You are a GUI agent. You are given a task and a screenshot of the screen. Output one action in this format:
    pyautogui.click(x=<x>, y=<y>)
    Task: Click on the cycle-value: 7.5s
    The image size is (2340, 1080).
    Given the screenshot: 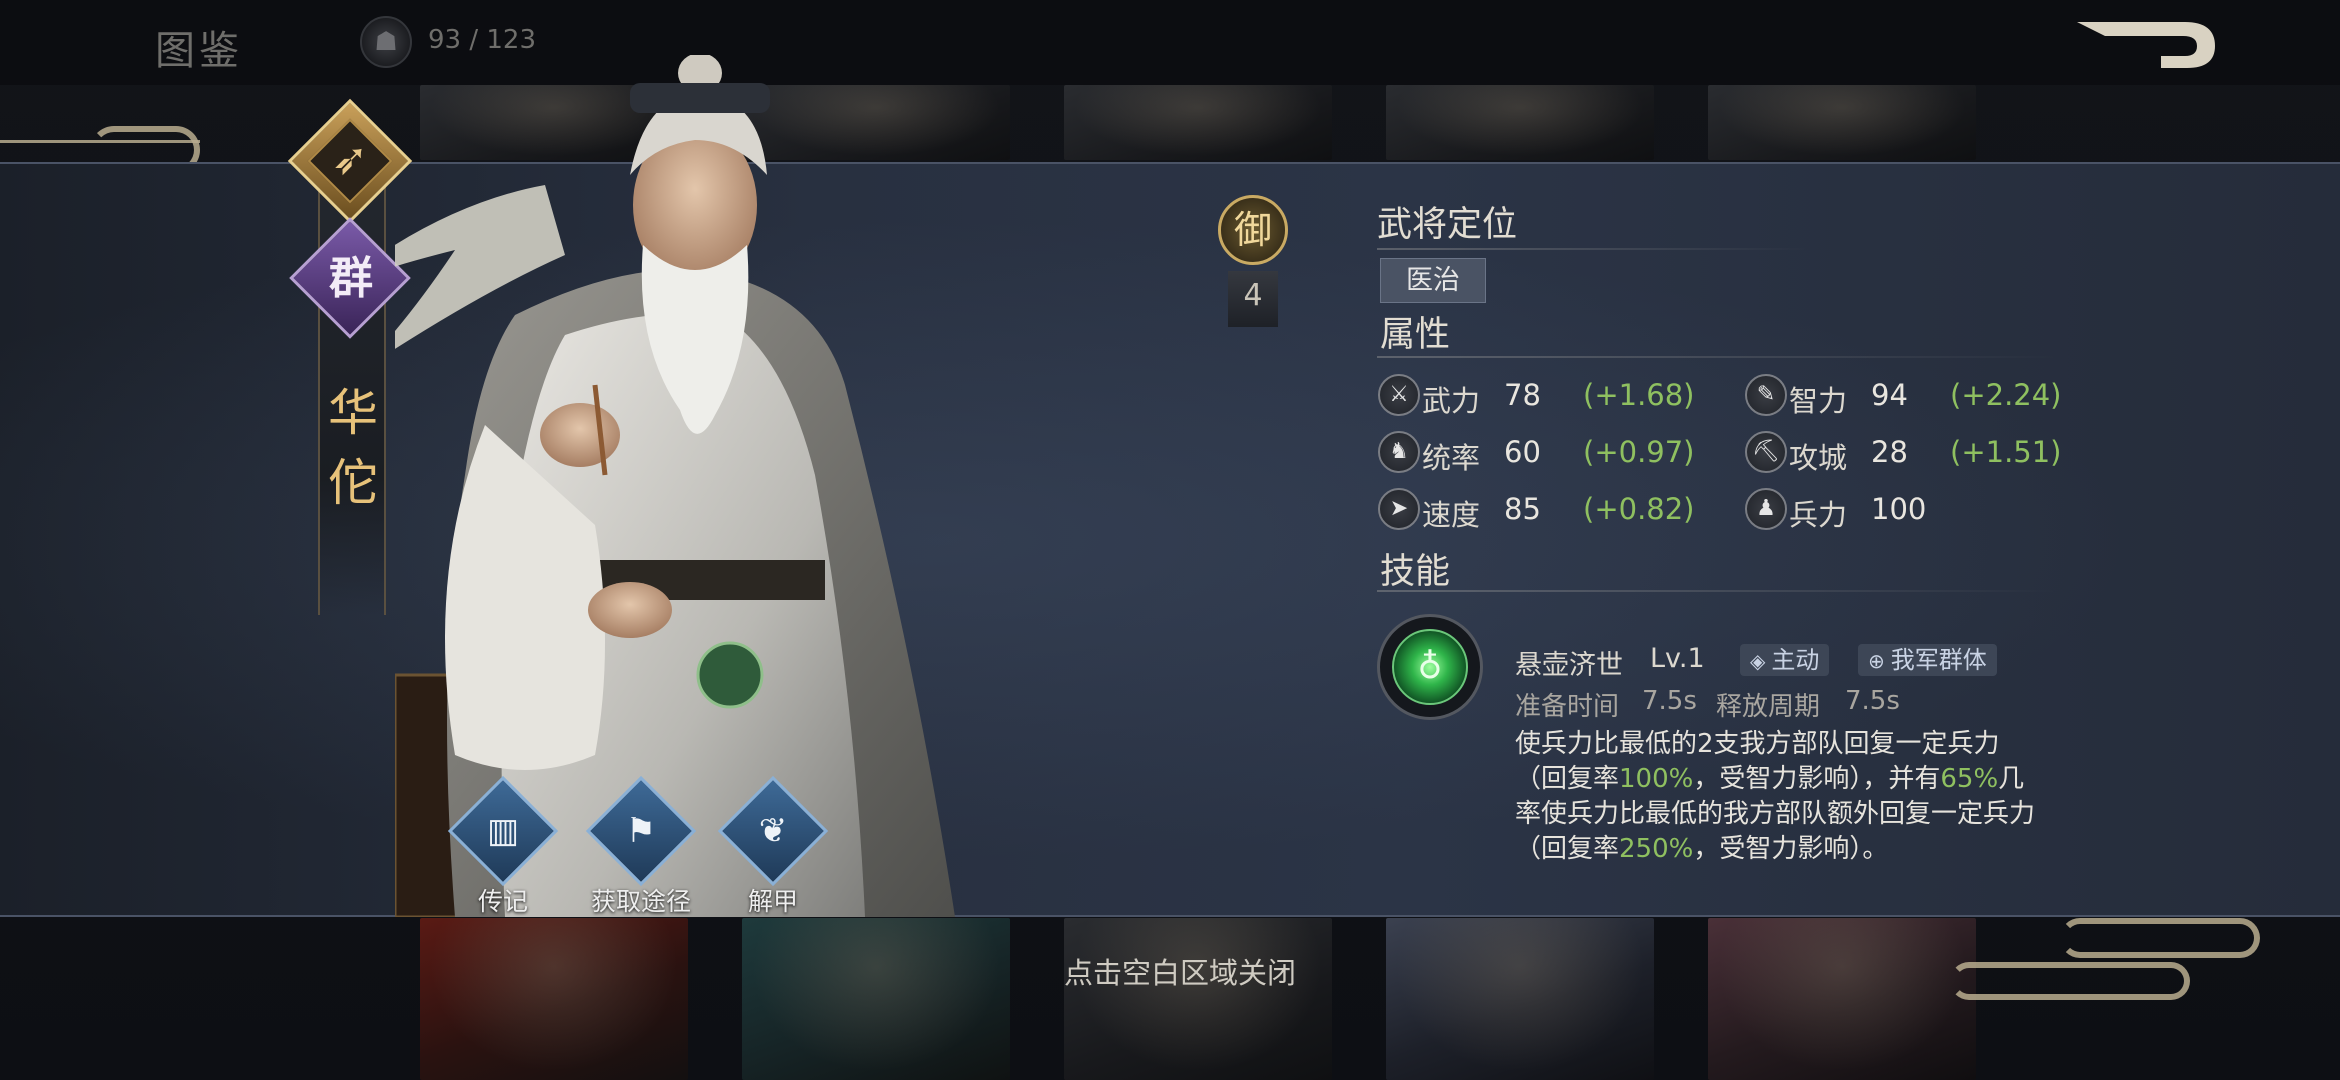 What is the action you would take?
    pyautogui.click(x=1872, y=701)
    